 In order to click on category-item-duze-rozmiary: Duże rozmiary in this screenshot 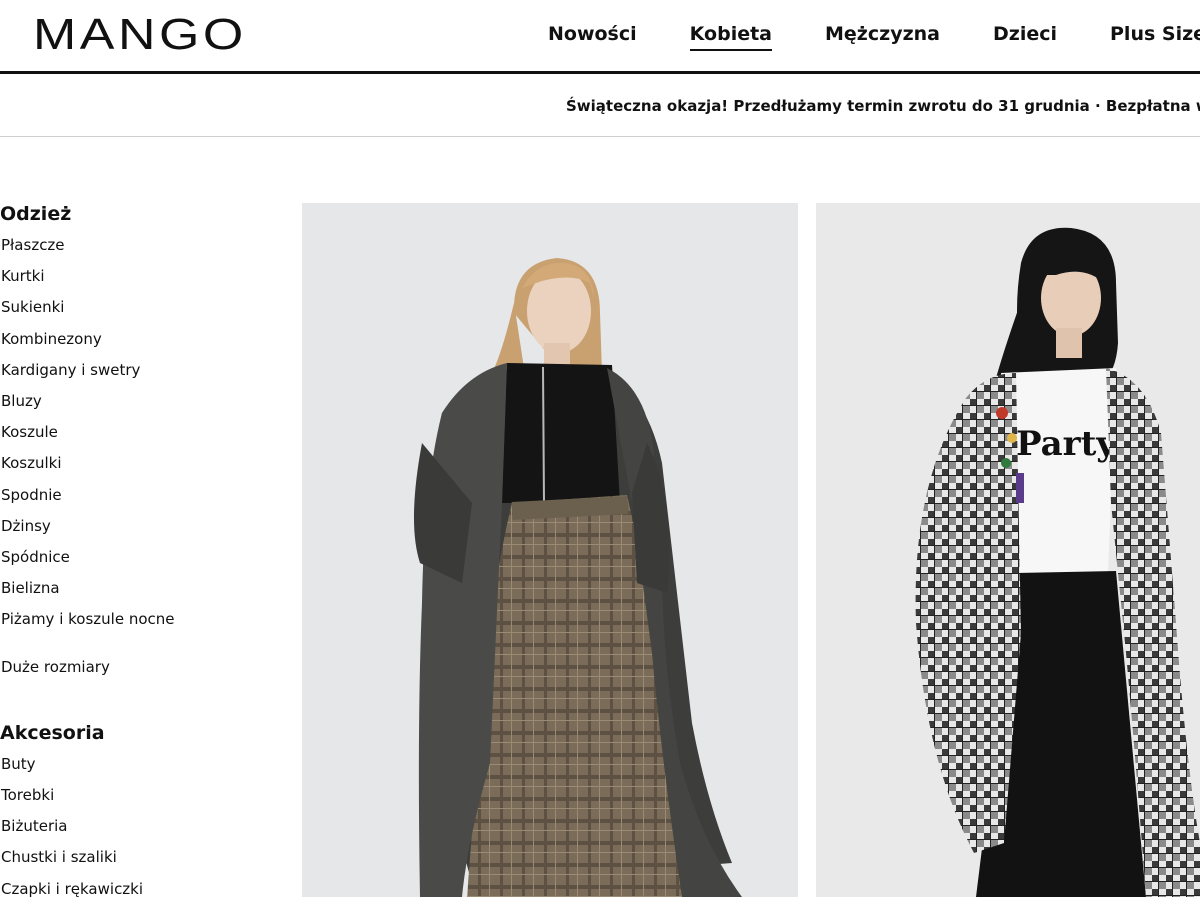, I will do `click(145, 667)`.